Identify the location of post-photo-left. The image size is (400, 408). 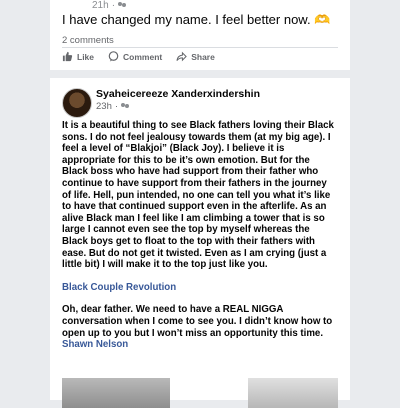
(116, 393).